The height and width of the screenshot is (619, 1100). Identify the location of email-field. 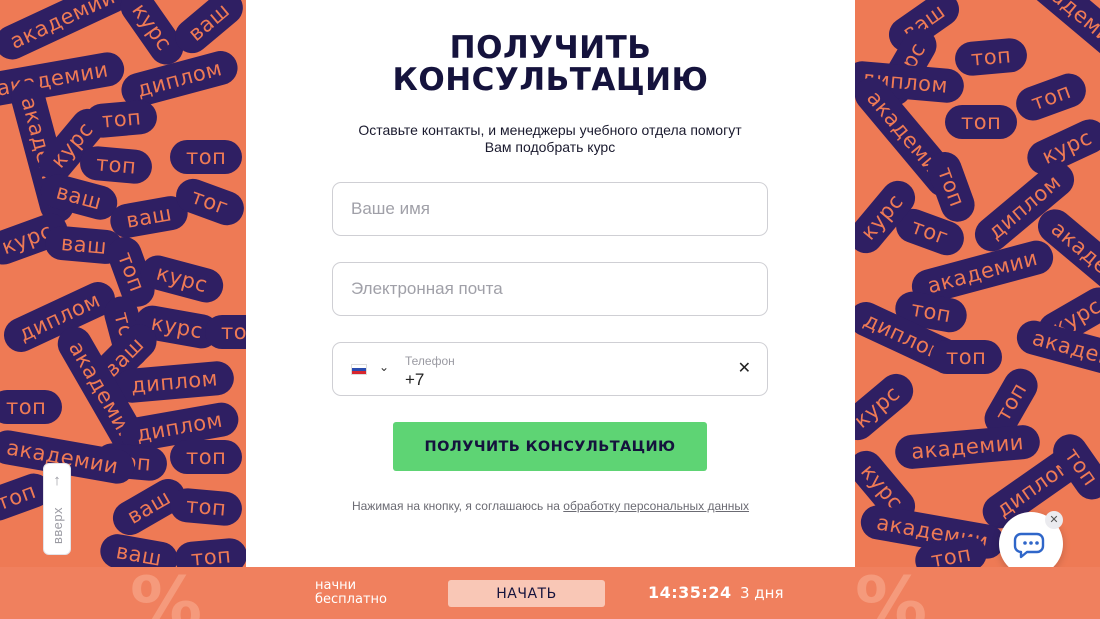
(550, 289).